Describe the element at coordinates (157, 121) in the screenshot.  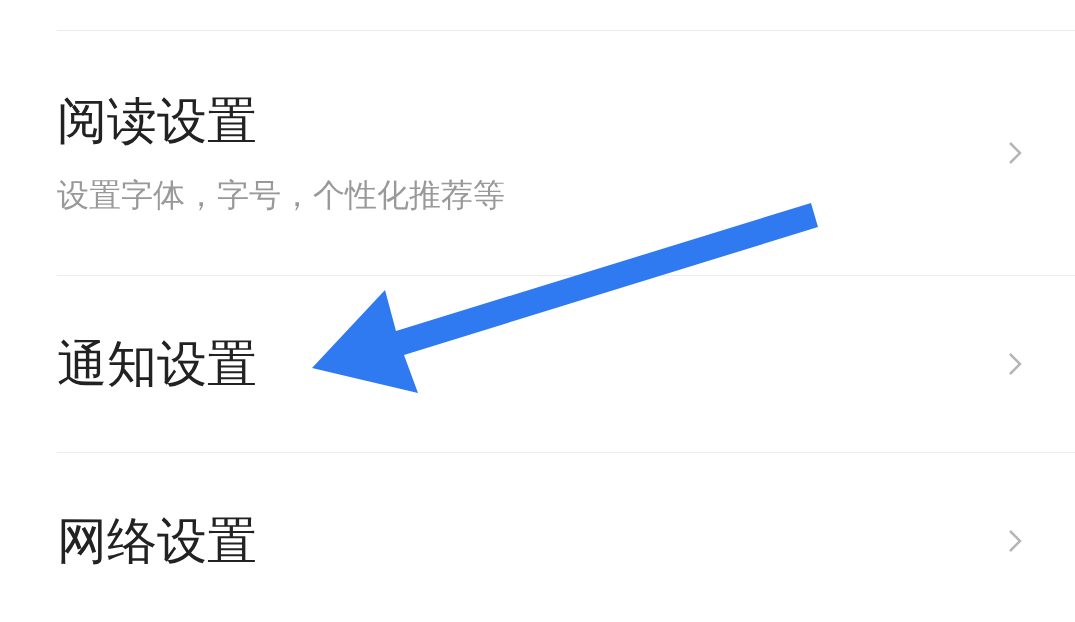
I see `settings-title: 阅读设置` at that location.